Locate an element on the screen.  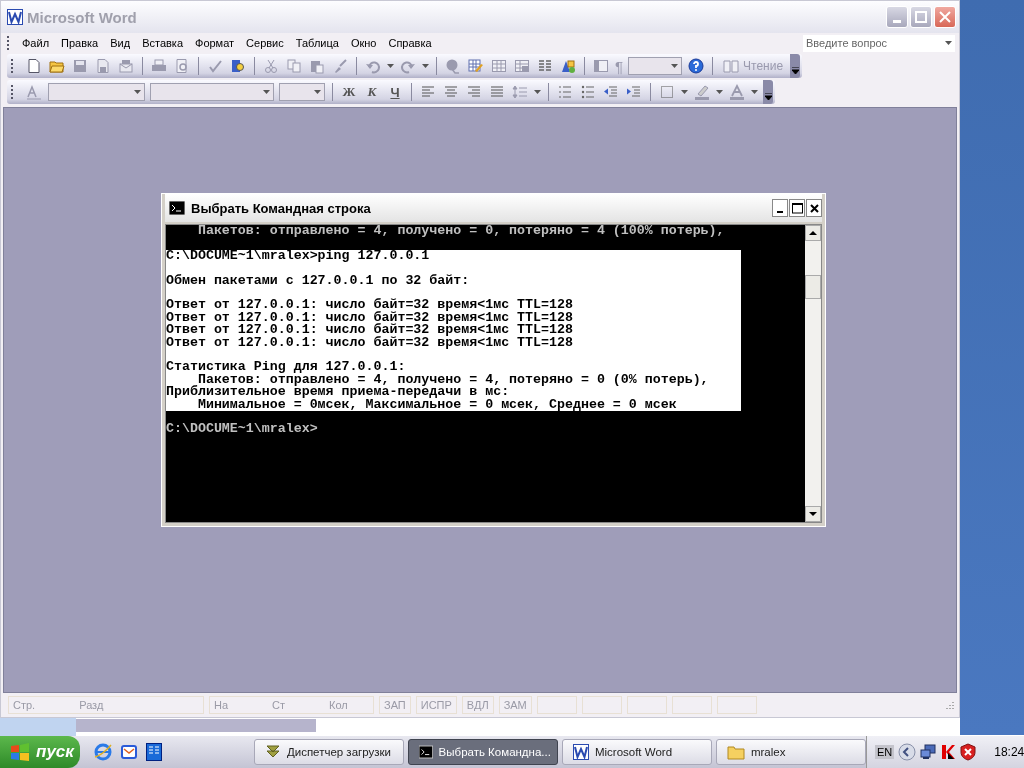
align-right-icon is located at coordinates (474, 92).